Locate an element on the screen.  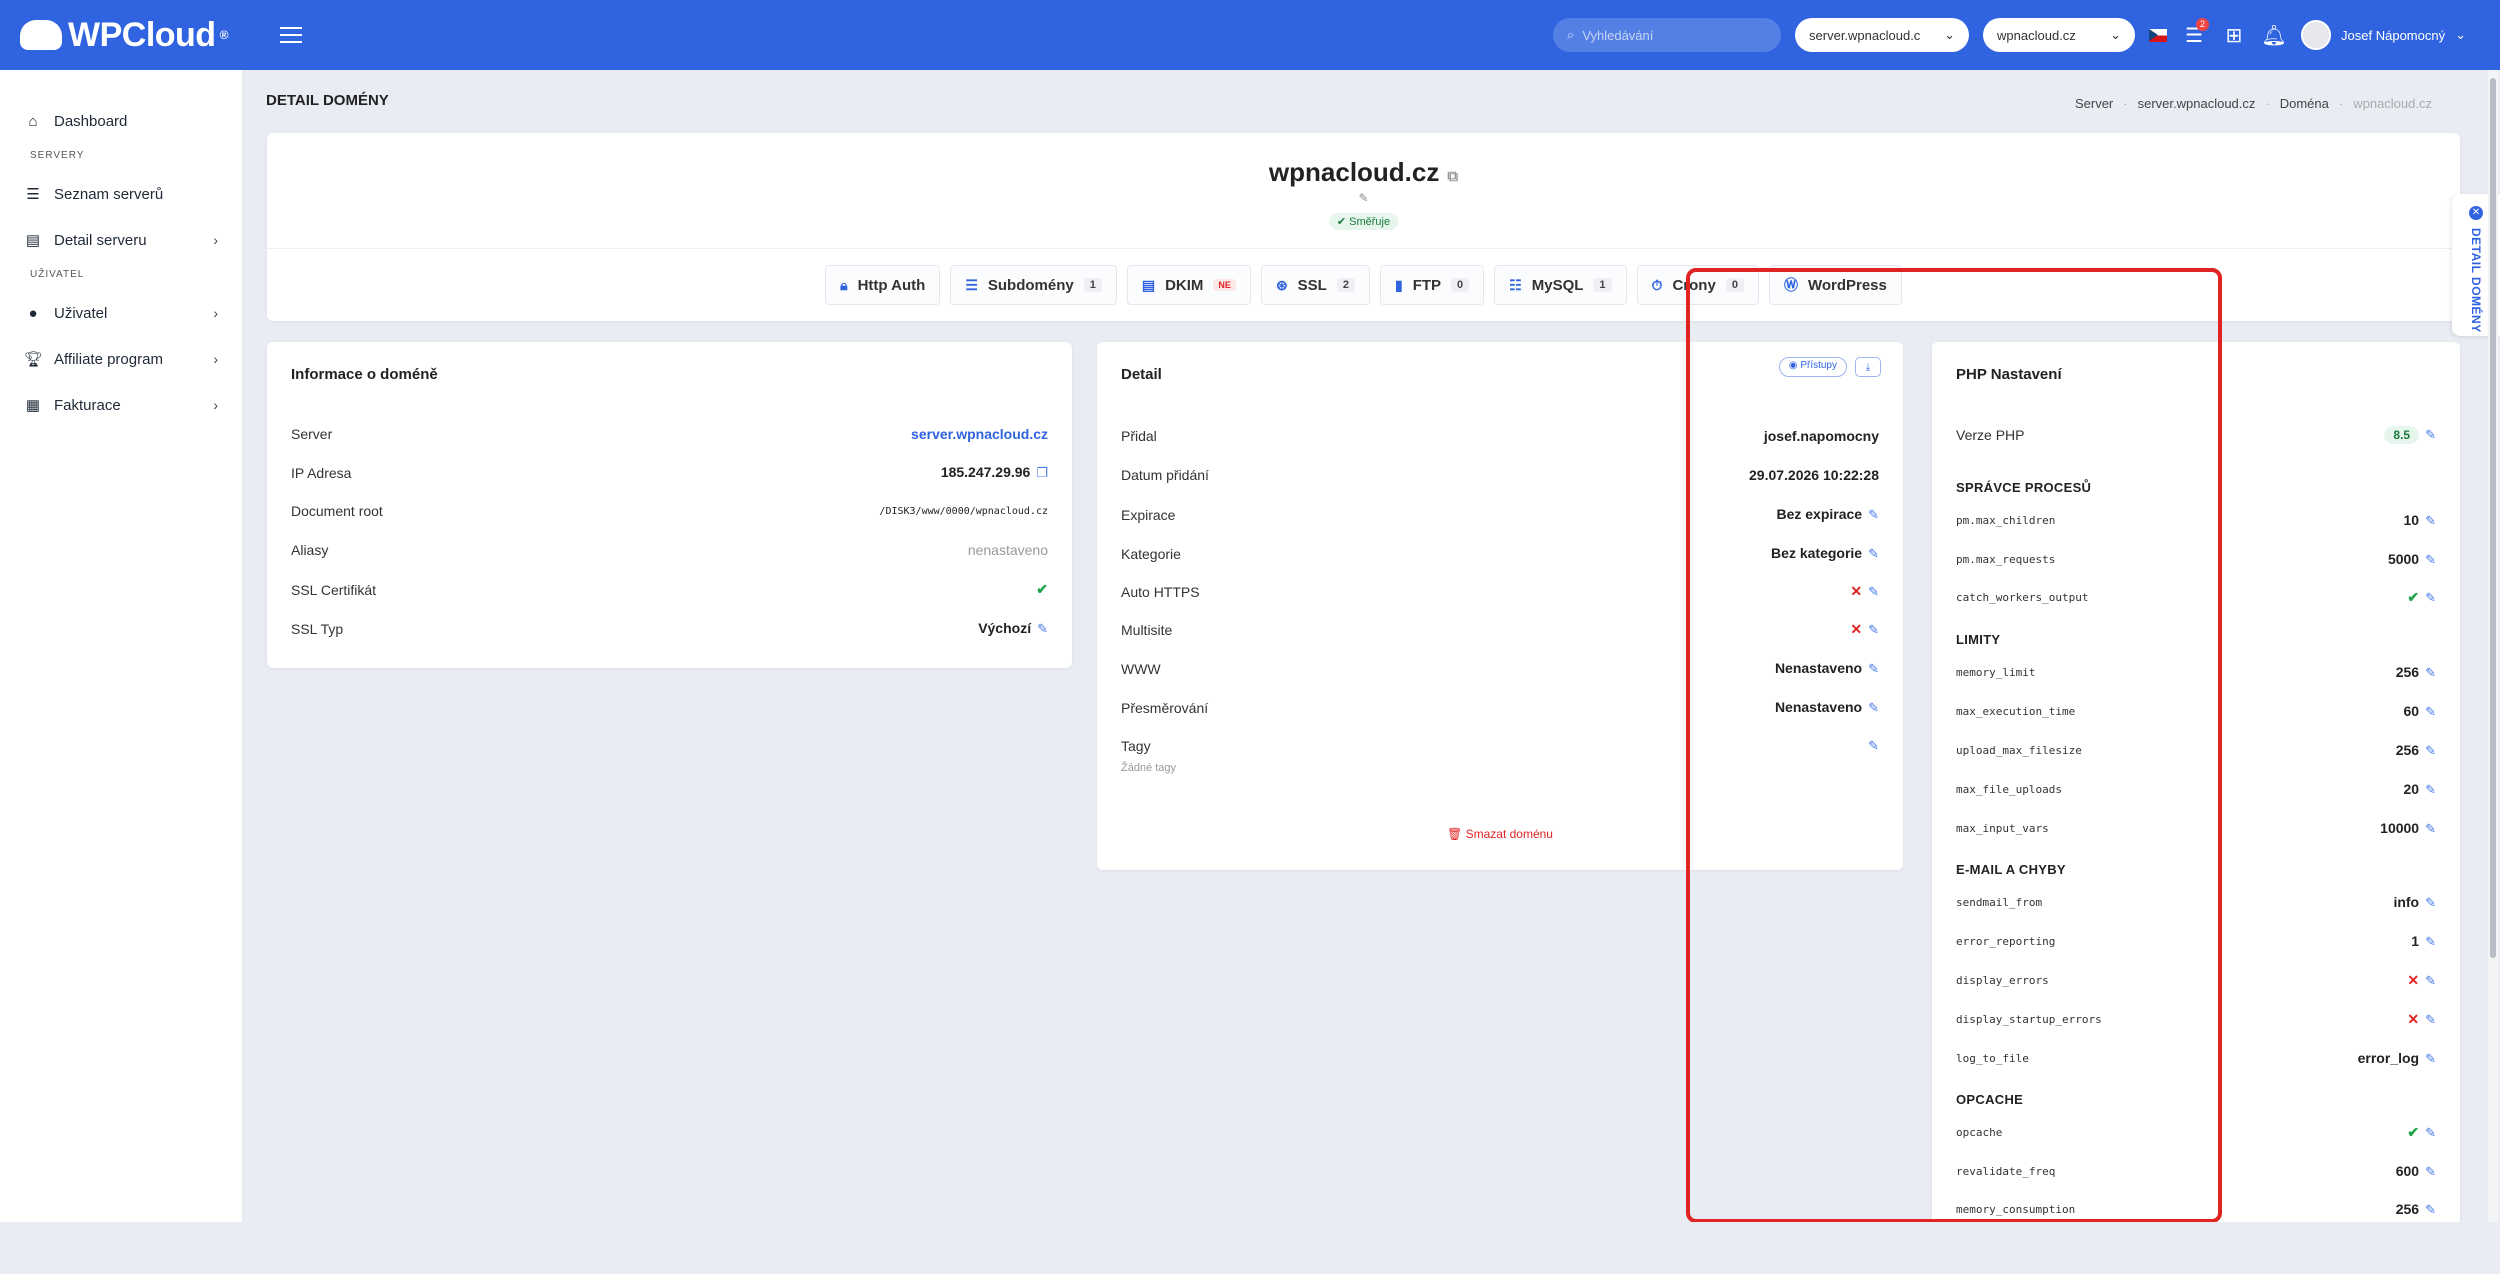
info-row-ip: IP Adresa 185.247.29.96 ❐ is located at coordinates (669, 472).